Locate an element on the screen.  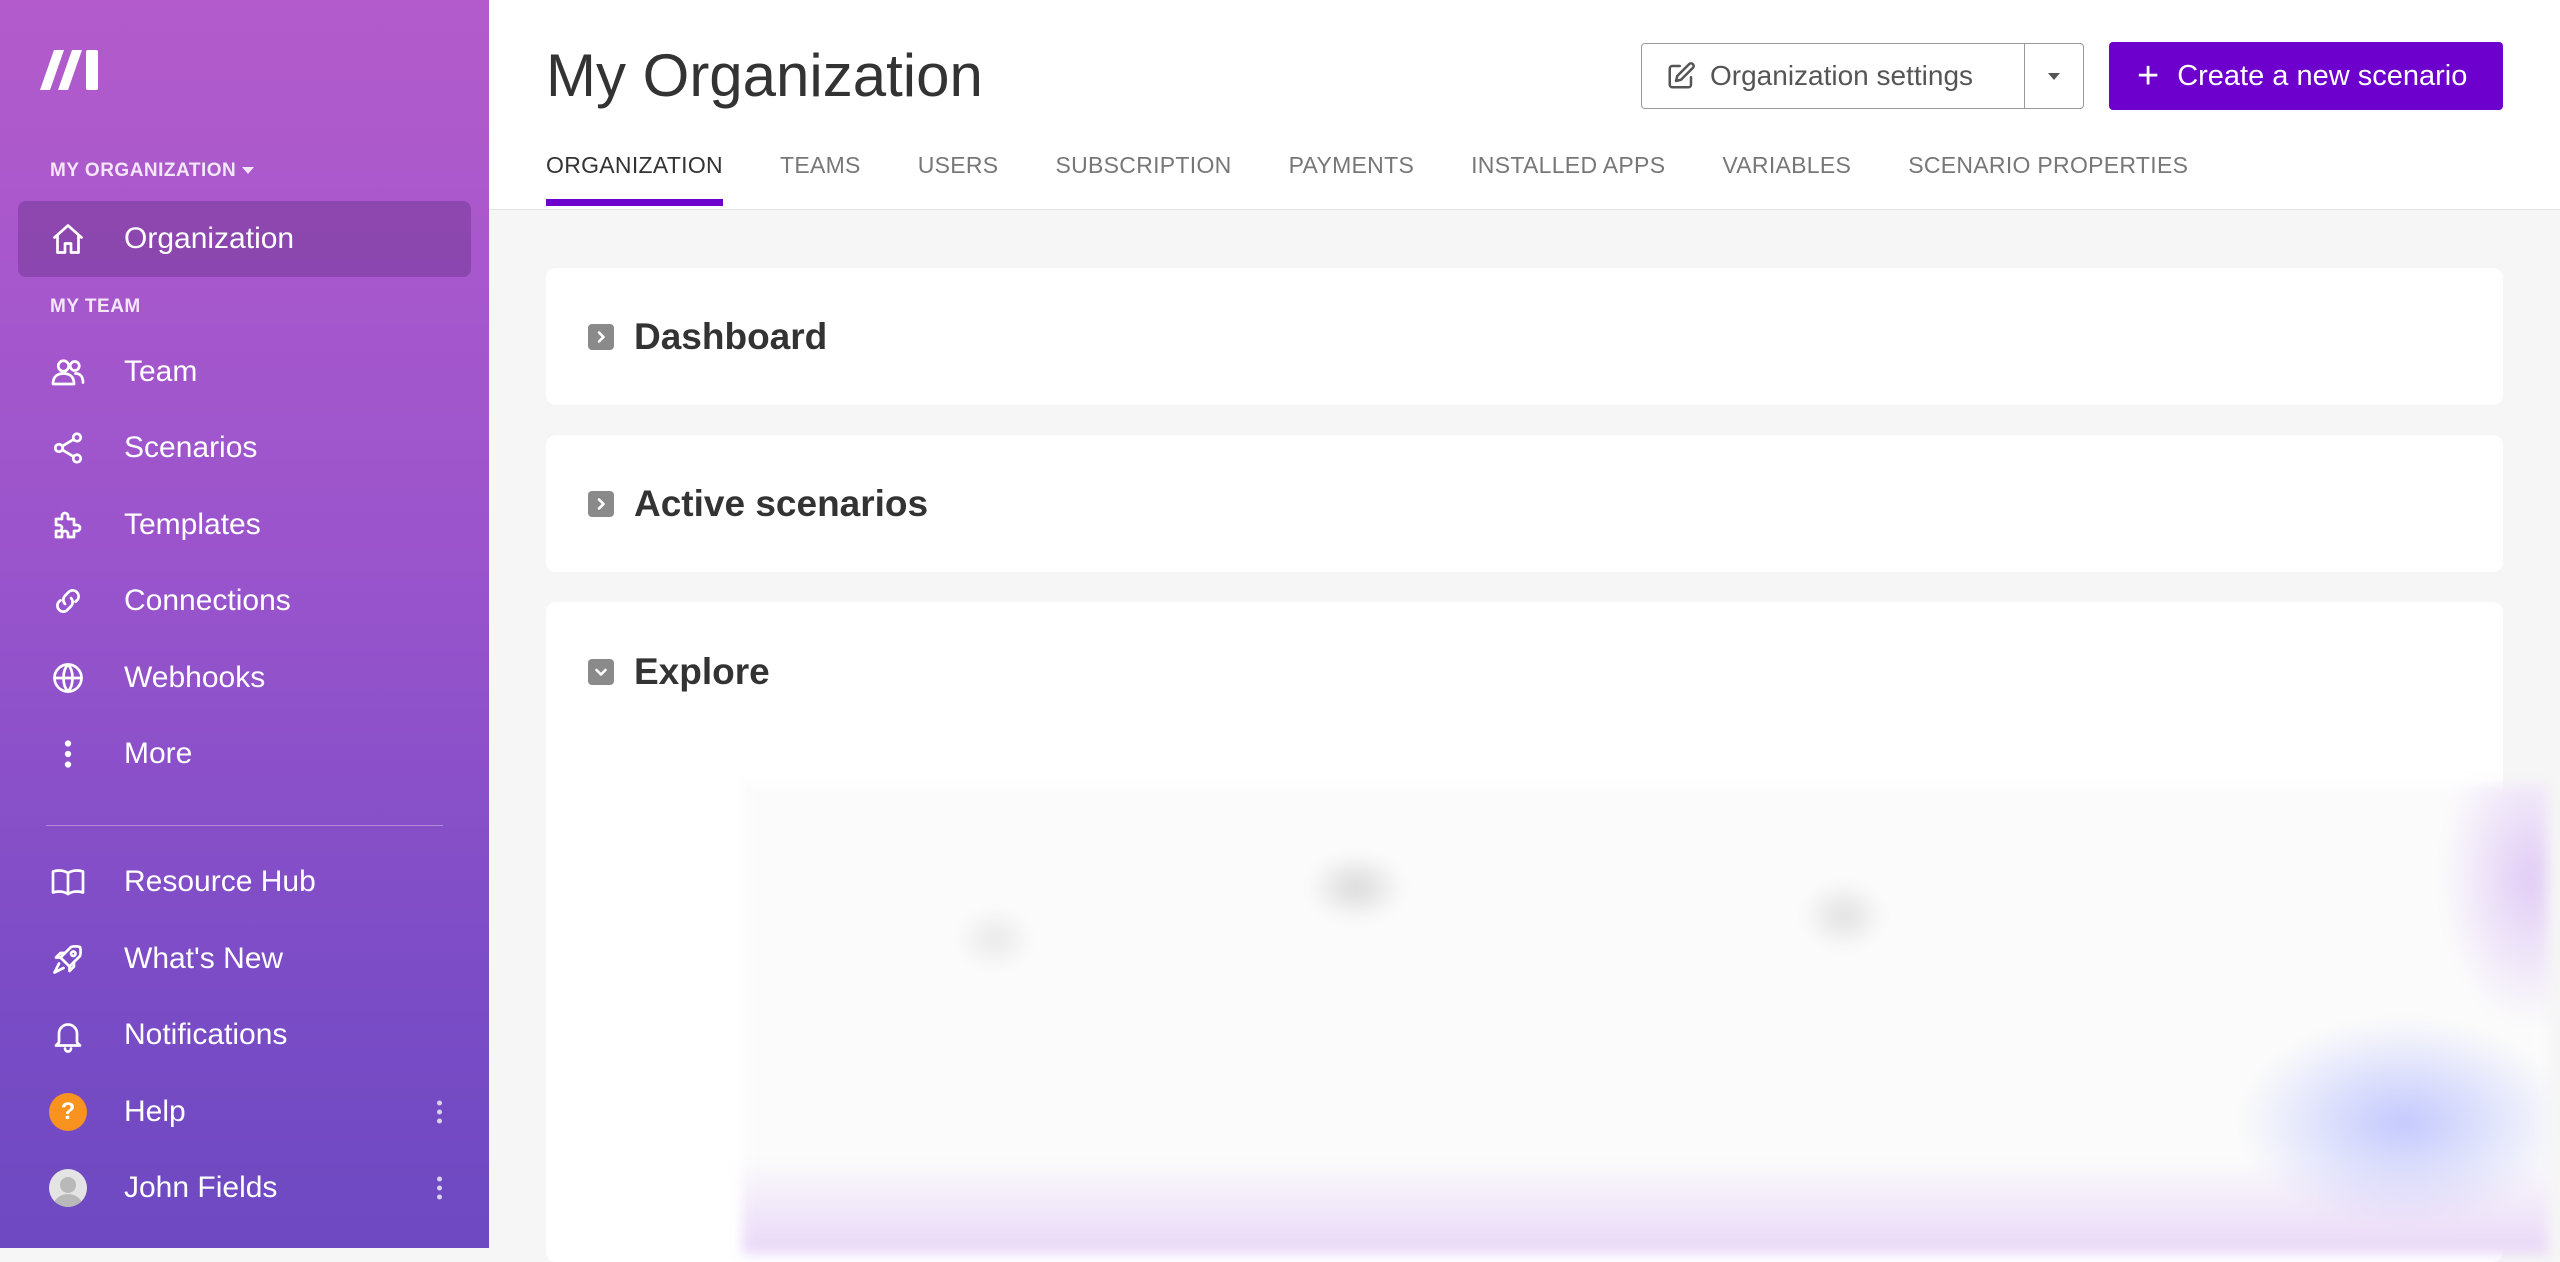
active-scenarios-panel-header: Active scenarios is located at coordinates (758, 503).